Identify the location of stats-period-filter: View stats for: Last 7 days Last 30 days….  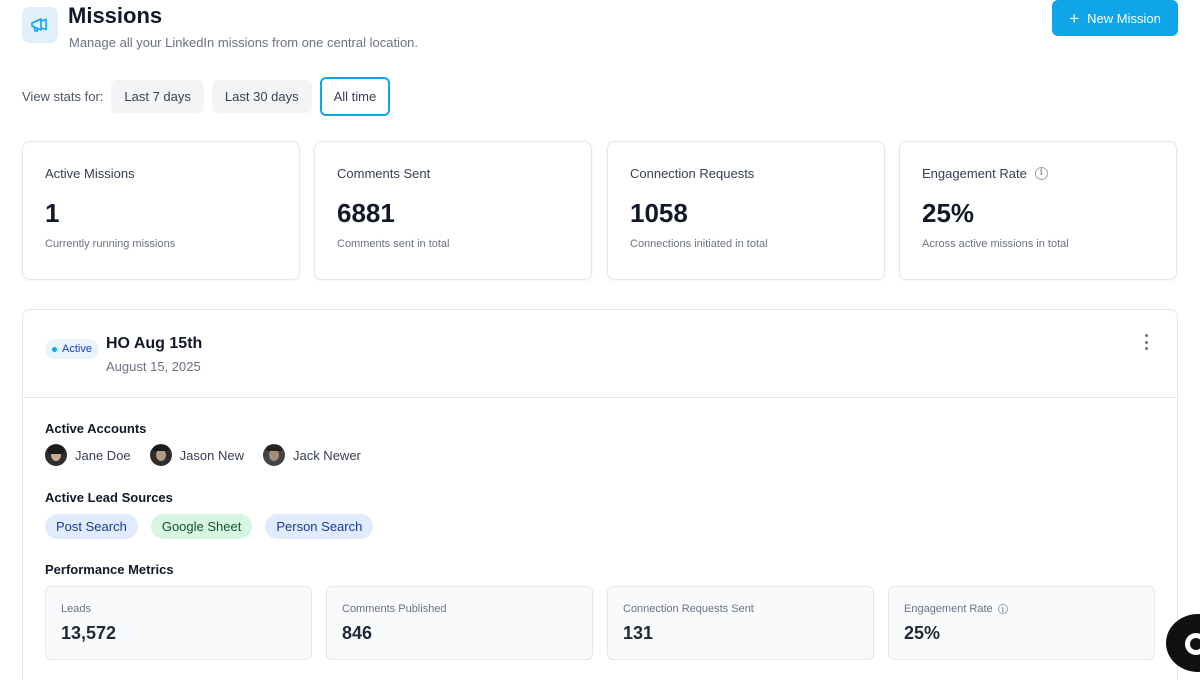
(210, 96).